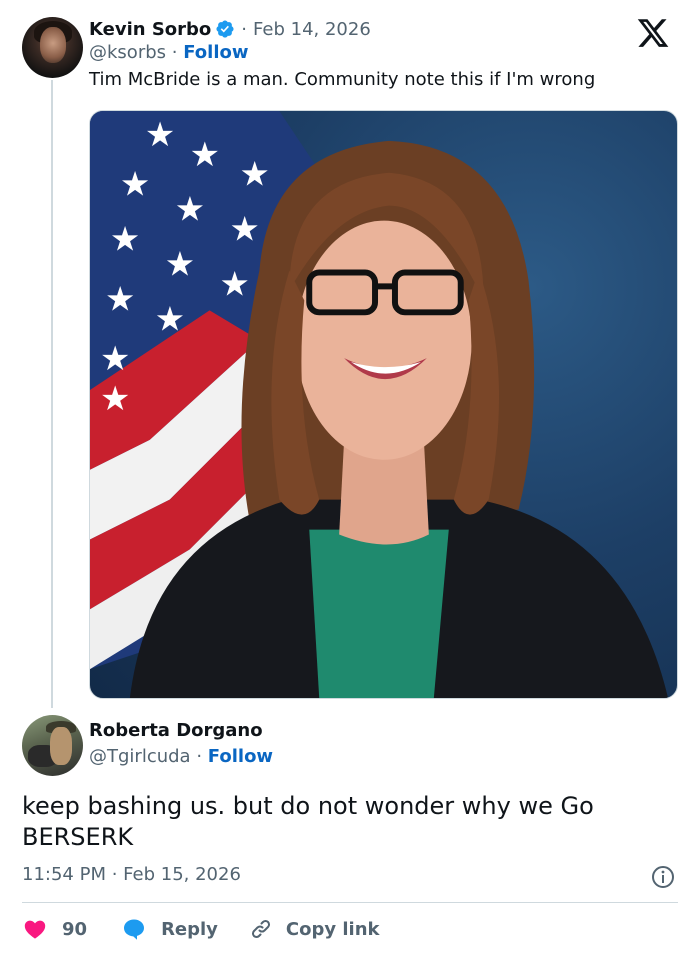  Describe the element at coordinates (35, 929) in the screenshot. I see `heart-icon` at that location.